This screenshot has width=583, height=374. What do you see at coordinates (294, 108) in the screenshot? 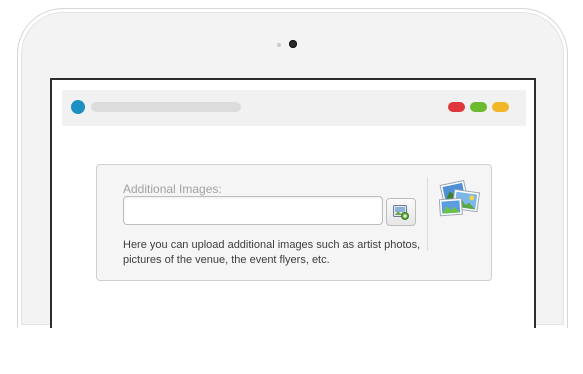
I see `browser-bar` at bounding box center [294, 108].